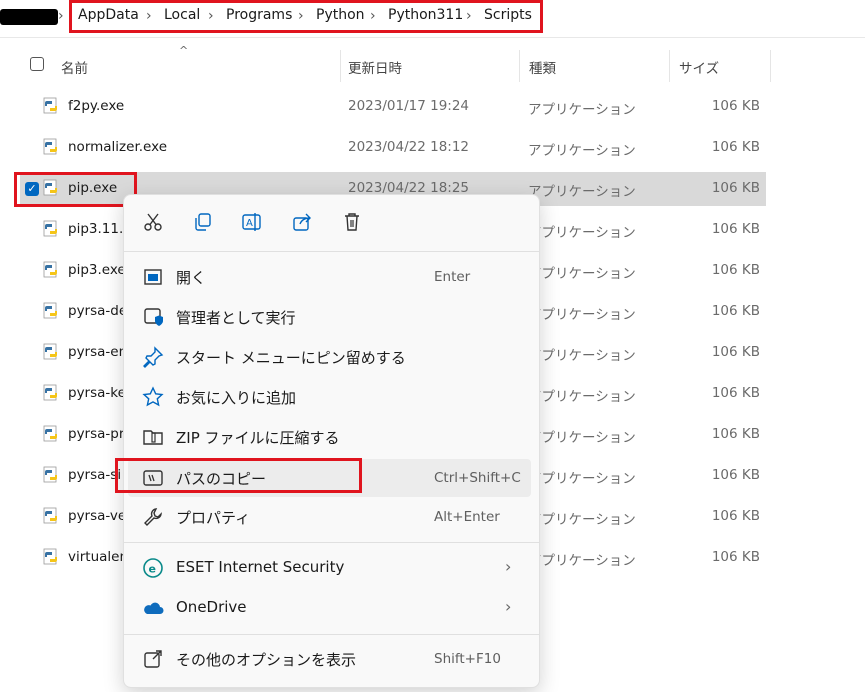  I want to click on admin-shield-icon, so click(153, 317).